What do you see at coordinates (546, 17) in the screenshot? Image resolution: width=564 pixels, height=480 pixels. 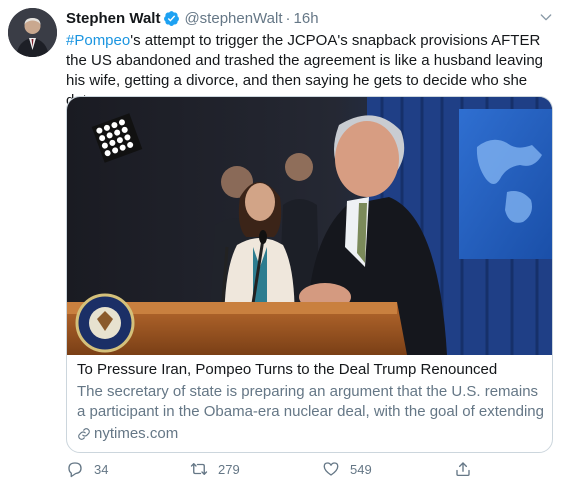 I see `chevron-down-icon` at bounding box center [546, 17].